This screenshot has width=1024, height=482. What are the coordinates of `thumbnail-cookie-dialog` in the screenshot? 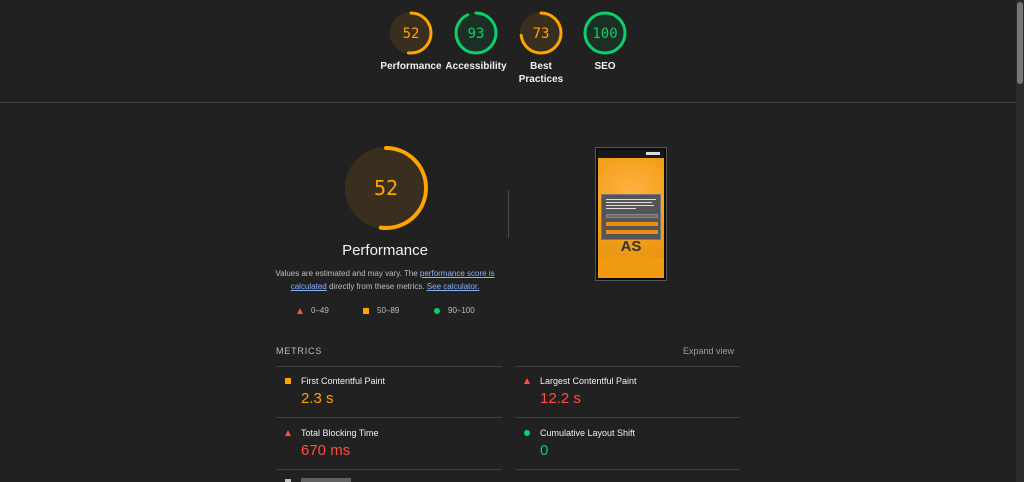 It's located at (631, 217).